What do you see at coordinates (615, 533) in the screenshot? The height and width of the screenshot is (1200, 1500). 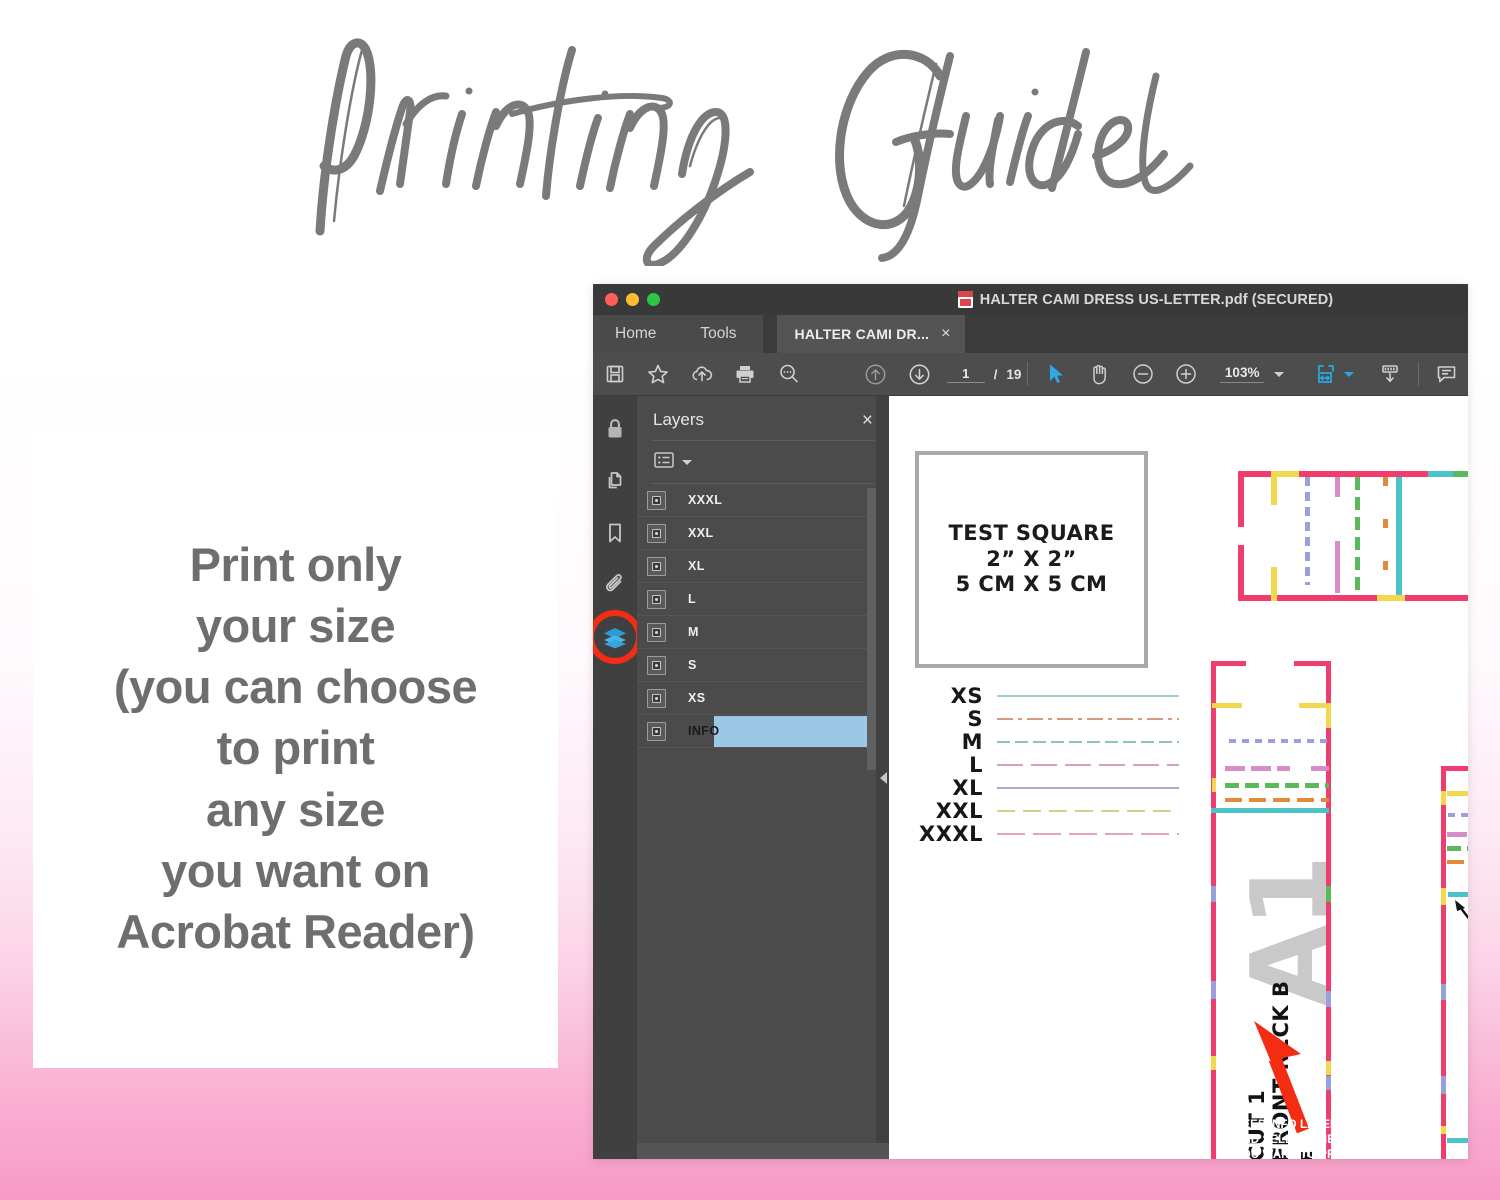 I see `sidebar-item-bookmarks` at bounding box center [615, 533].